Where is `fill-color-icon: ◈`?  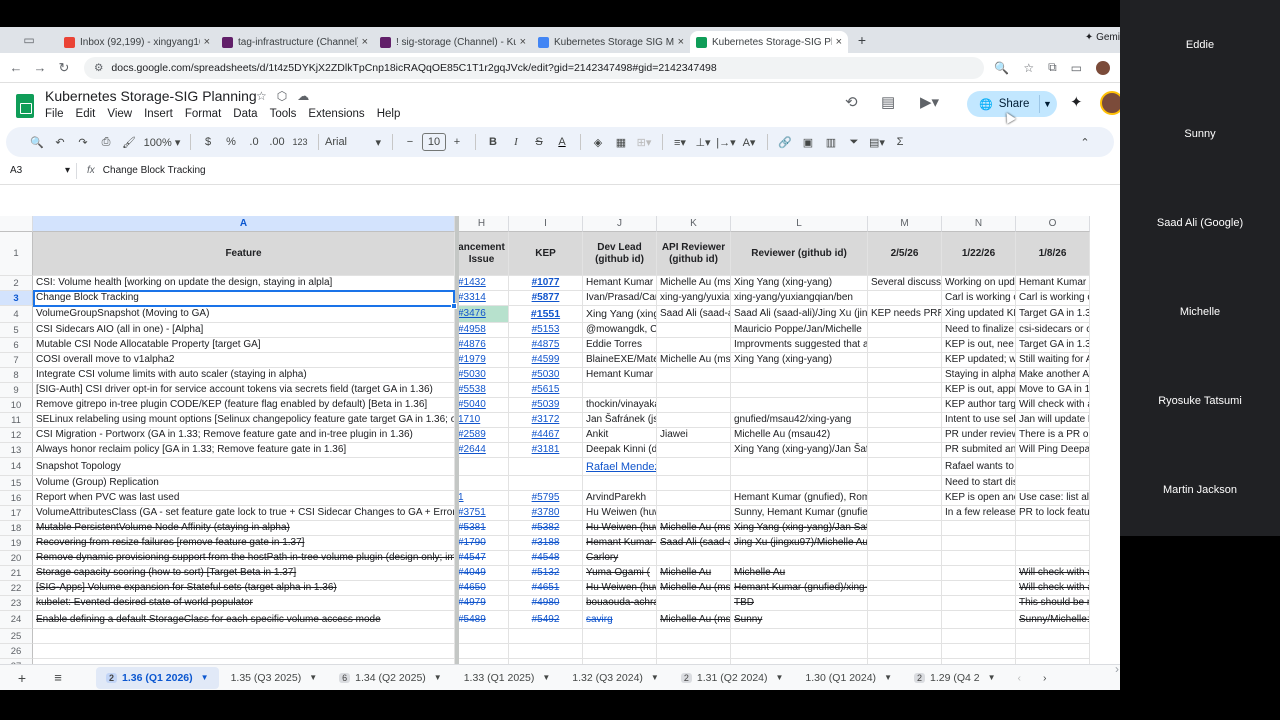 fill-color-icon: ◈ is located at coordinates (598, 142).